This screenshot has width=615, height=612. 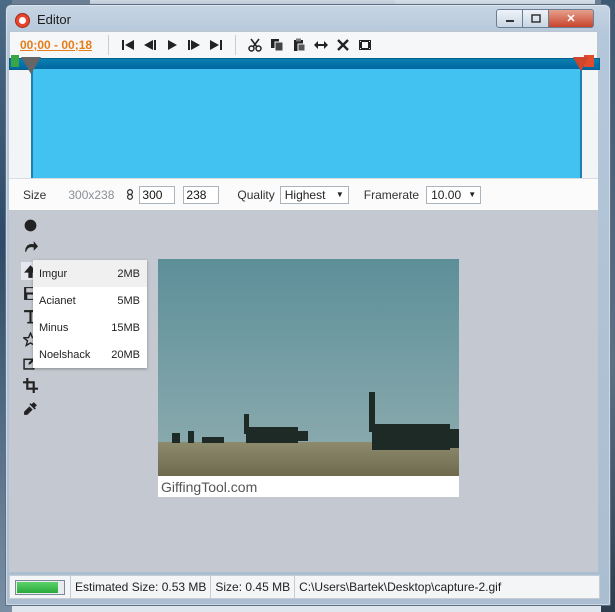 I want to click on original-size: 300x238, so click(x=91, y=194).